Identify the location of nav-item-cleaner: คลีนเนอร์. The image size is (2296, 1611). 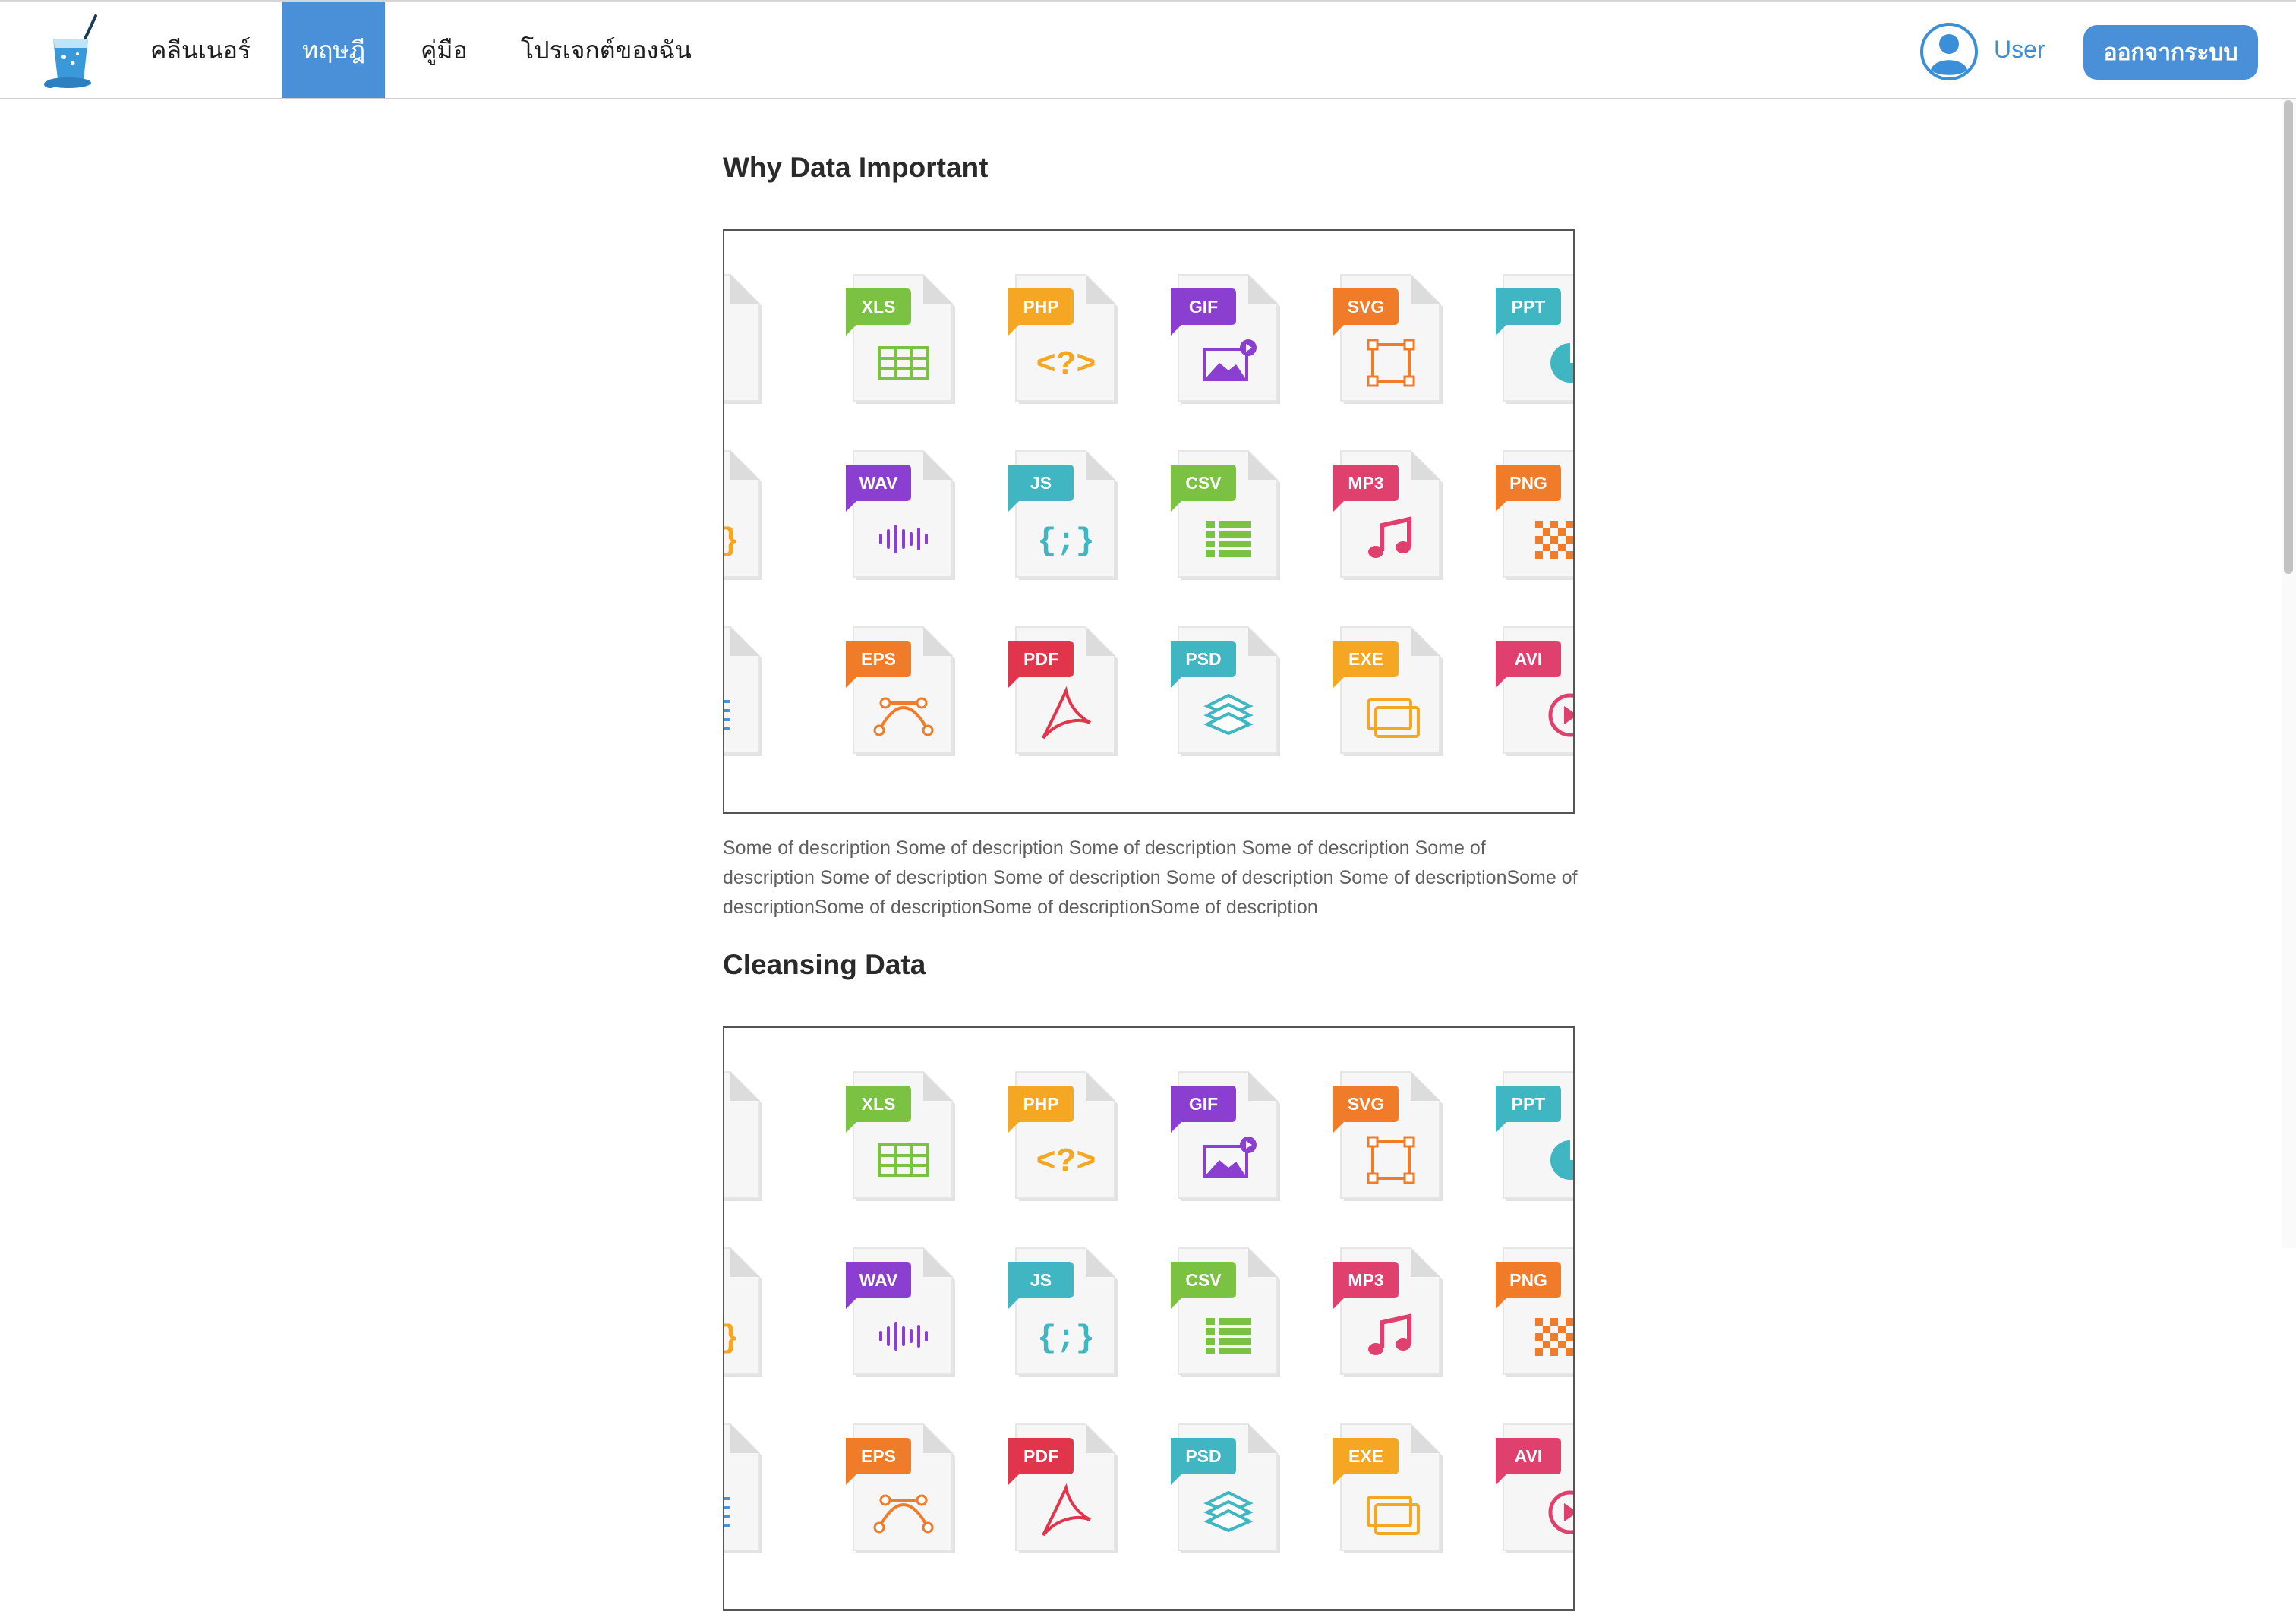
(200, 50).